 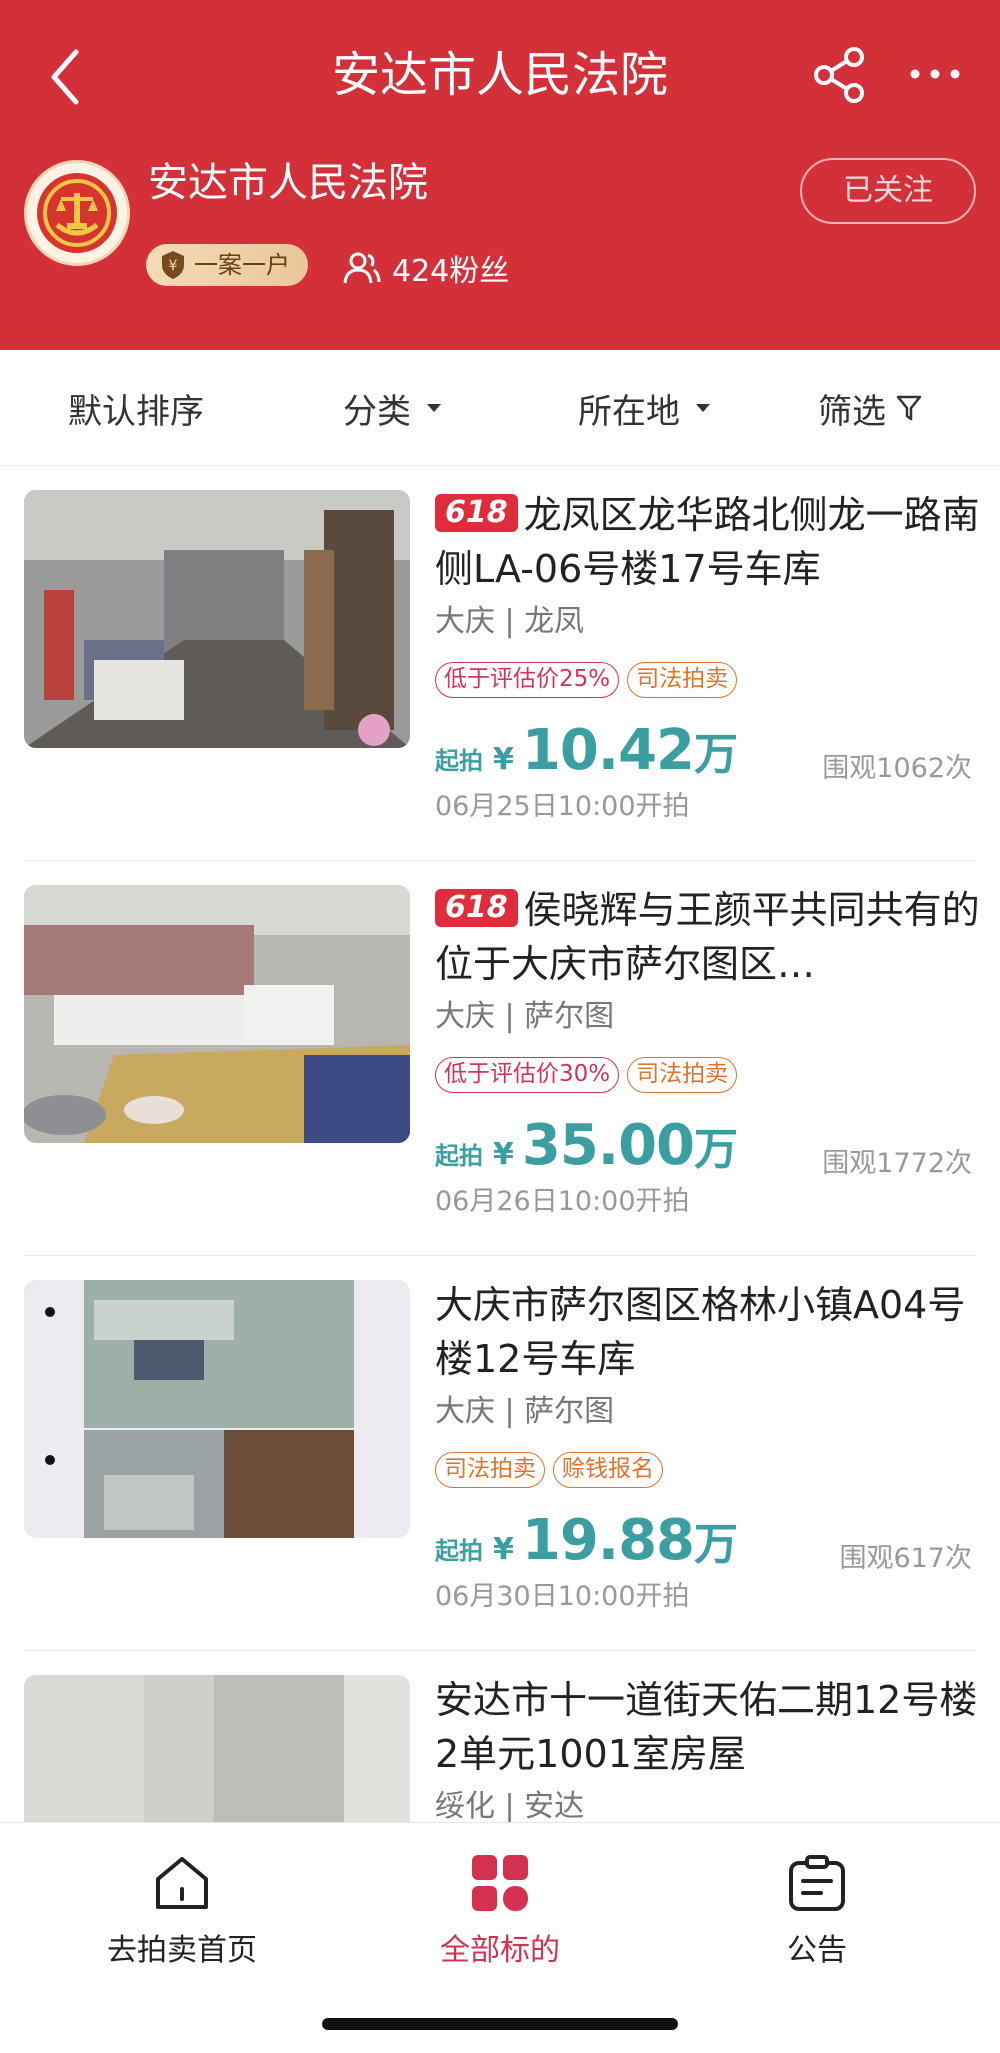 What do you see at coordinates (500, 1883) in the screenshot?
I see `grid-icon` at bounding box center [500, 1883].